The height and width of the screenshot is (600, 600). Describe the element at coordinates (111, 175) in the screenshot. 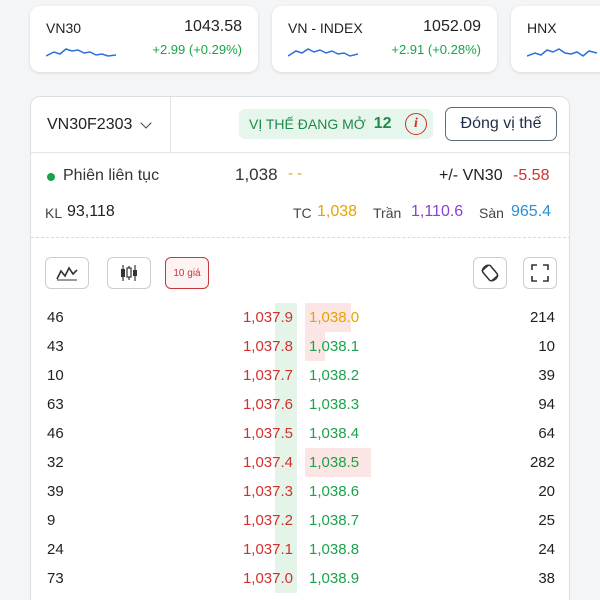

I see `session-label: Phiên liên tục` at that location.